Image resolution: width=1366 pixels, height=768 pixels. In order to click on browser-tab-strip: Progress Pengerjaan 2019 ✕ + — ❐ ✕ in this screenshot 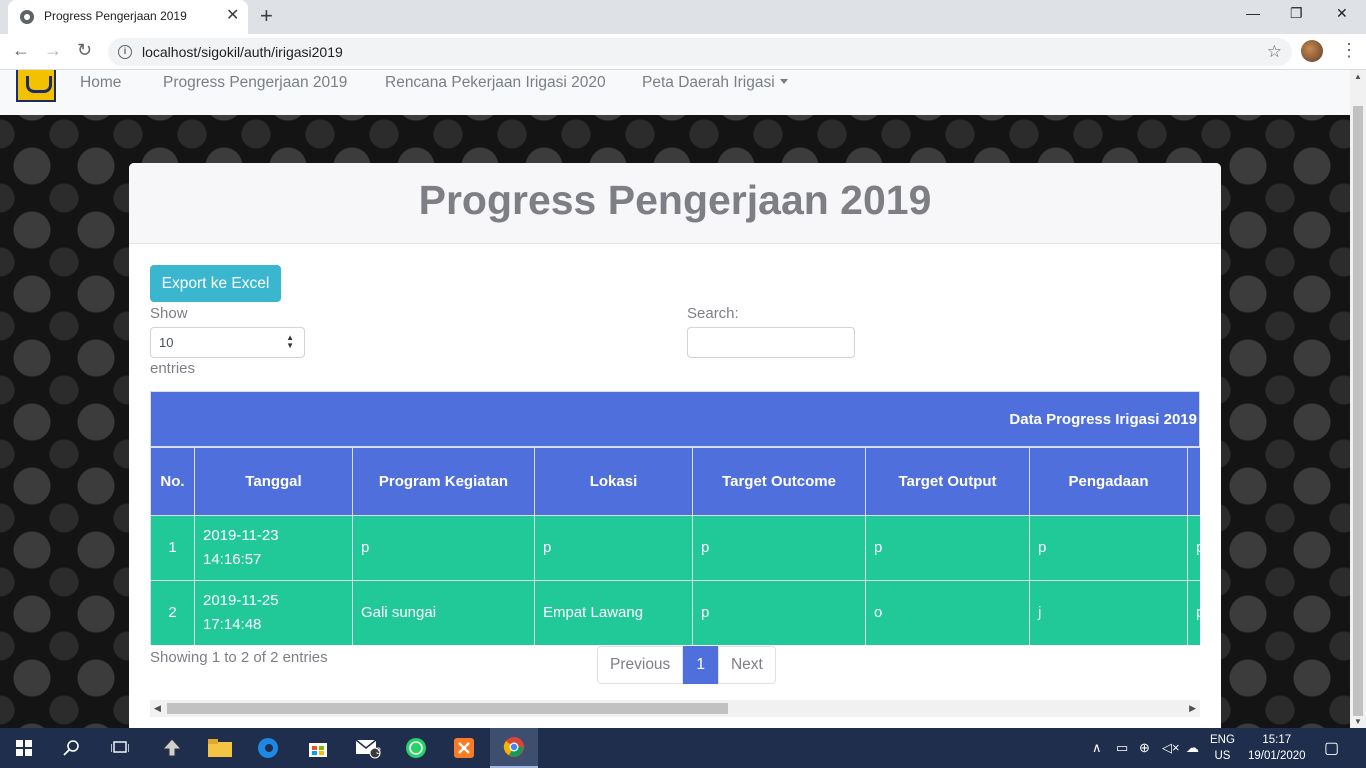, I will do `click(683, 17)`.